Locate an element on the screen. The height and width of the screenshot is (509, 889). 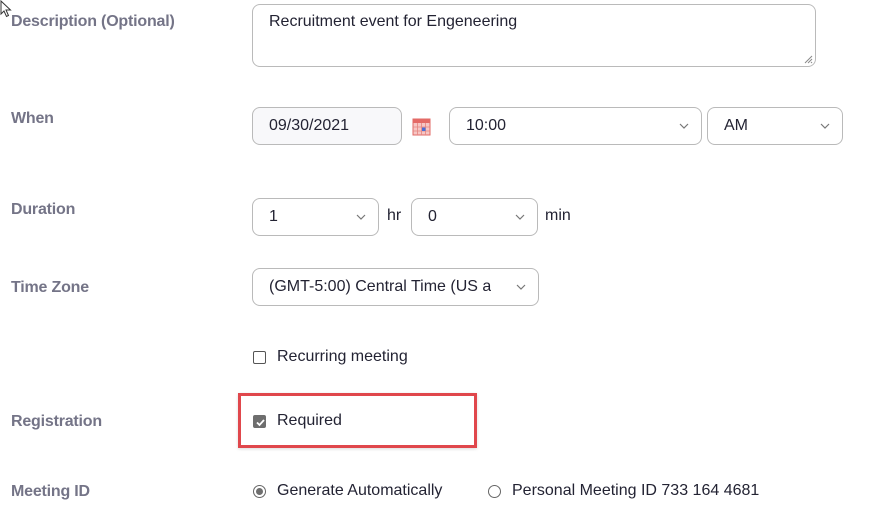
meeting-id-personal-option: Personal Meeting ID 733 164 4681 is located at coordinates (623, 491).